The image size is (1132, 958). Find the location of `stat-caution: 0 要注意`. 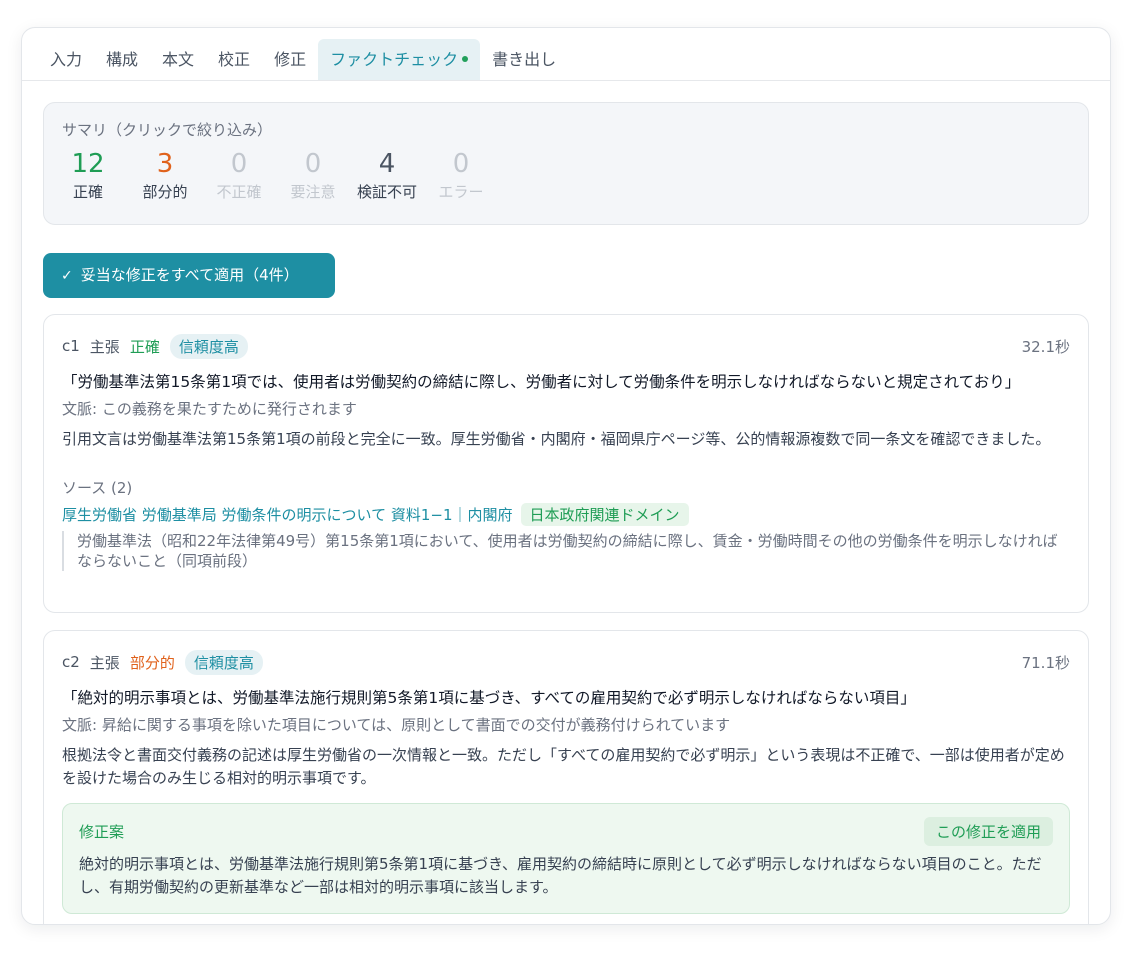

stat-caution: 0 要注意 is located at coordinates (313, 175).